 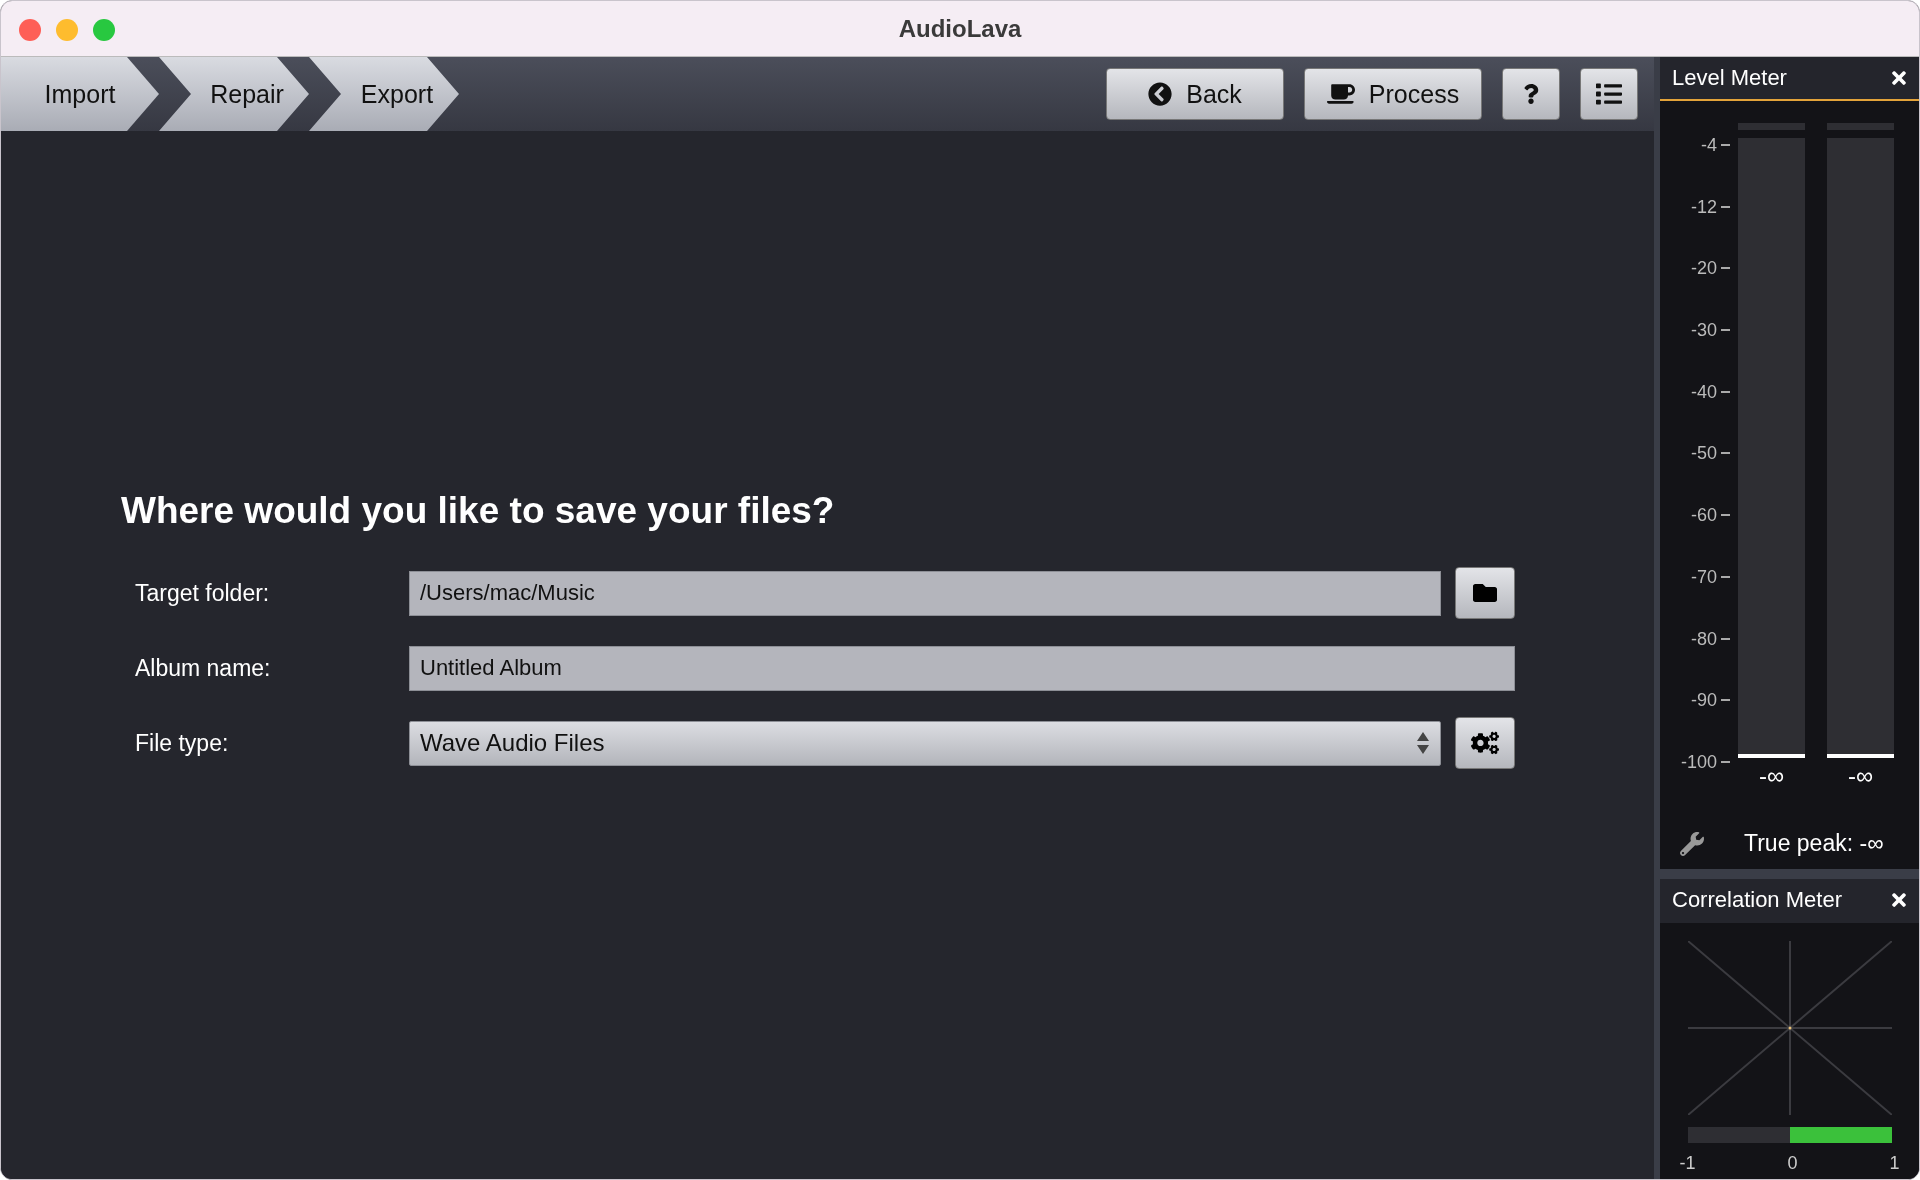 I want to click on scale-label: -90, so click(x=1704, y=700).